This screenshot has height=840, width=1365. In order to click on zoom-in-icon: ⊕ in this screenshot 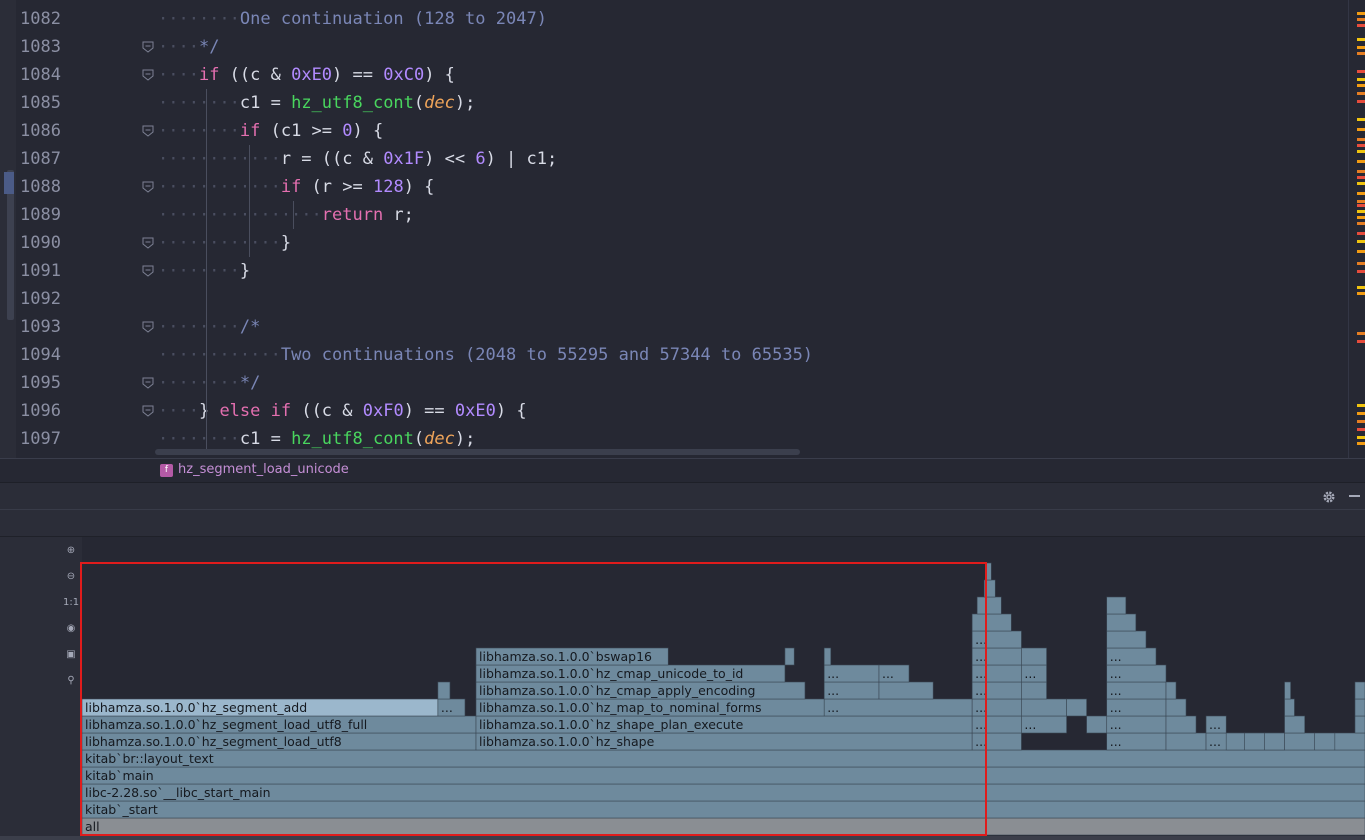, I will do `click(71, 551)`.